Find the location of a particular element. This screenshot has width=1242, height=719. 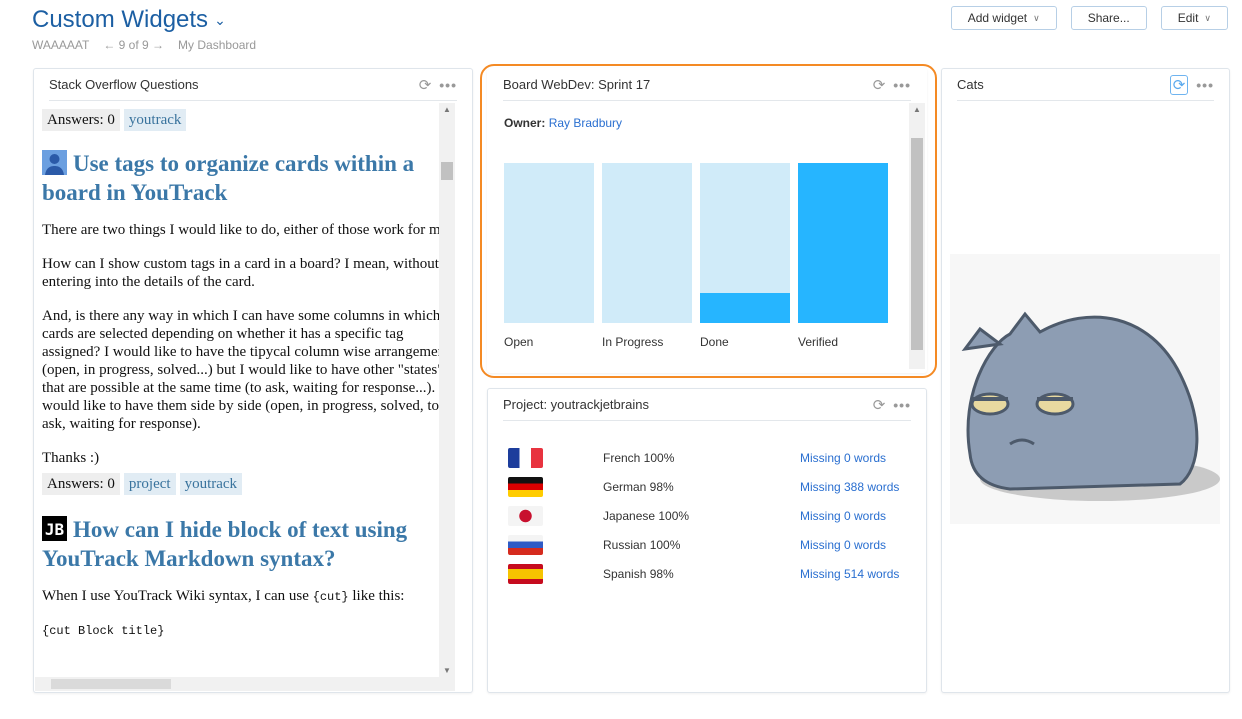

widget-title: Cats is located at coordinates (970, 84).